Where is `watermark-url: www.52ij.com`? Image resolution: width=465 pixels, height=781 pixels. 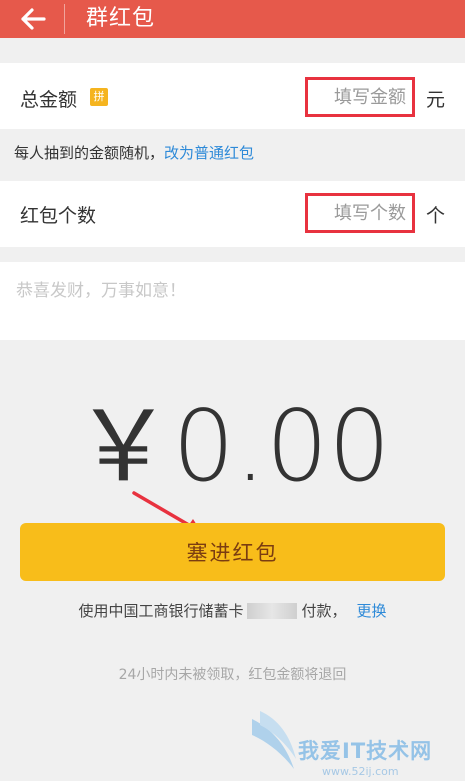 watermark-url: www.52ij.com is located at coordinates (360, 771).